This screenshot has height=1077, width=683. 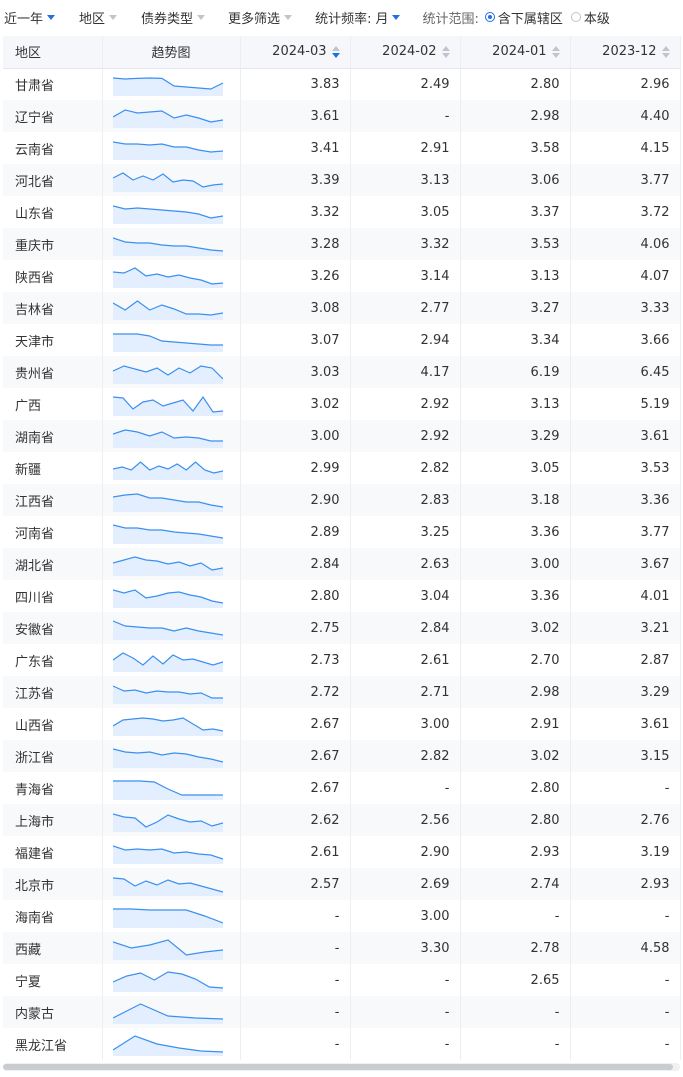 What do you see at coordinates (625, 820) in the screenshot?
I see `value-cell: 2.76` at bounding box center [625, 820].